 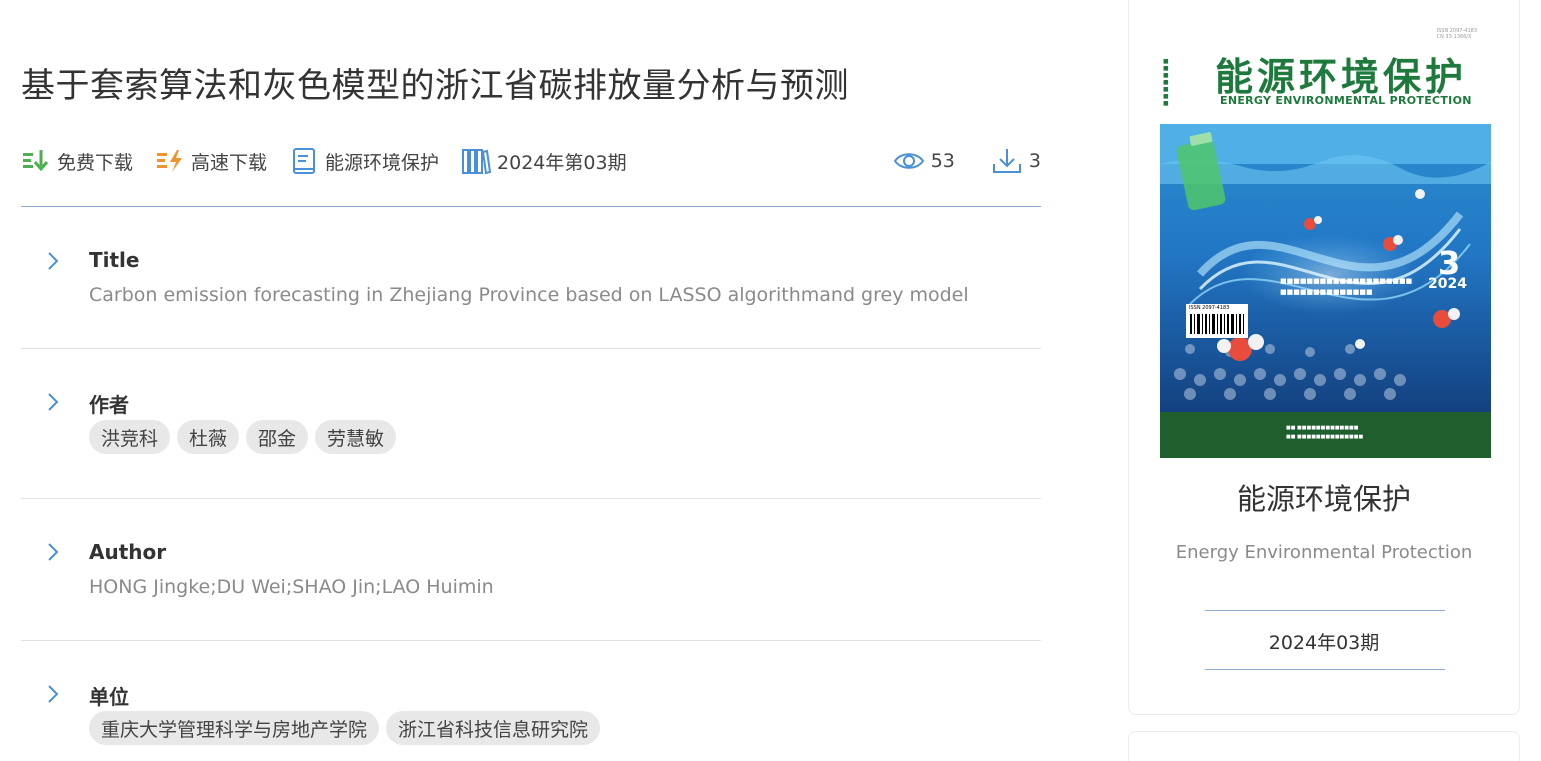 I want to click on cover-footer: ■■ ■■■■■■■■■■■■■ ■■ ■■■■■■■■■■■■■■, so click(x=1325, y=435).